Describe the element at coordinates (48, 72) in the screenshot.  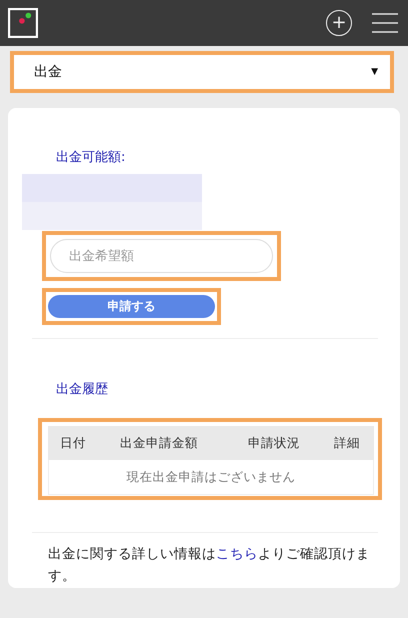
I see `select-value: 出金` at that location.